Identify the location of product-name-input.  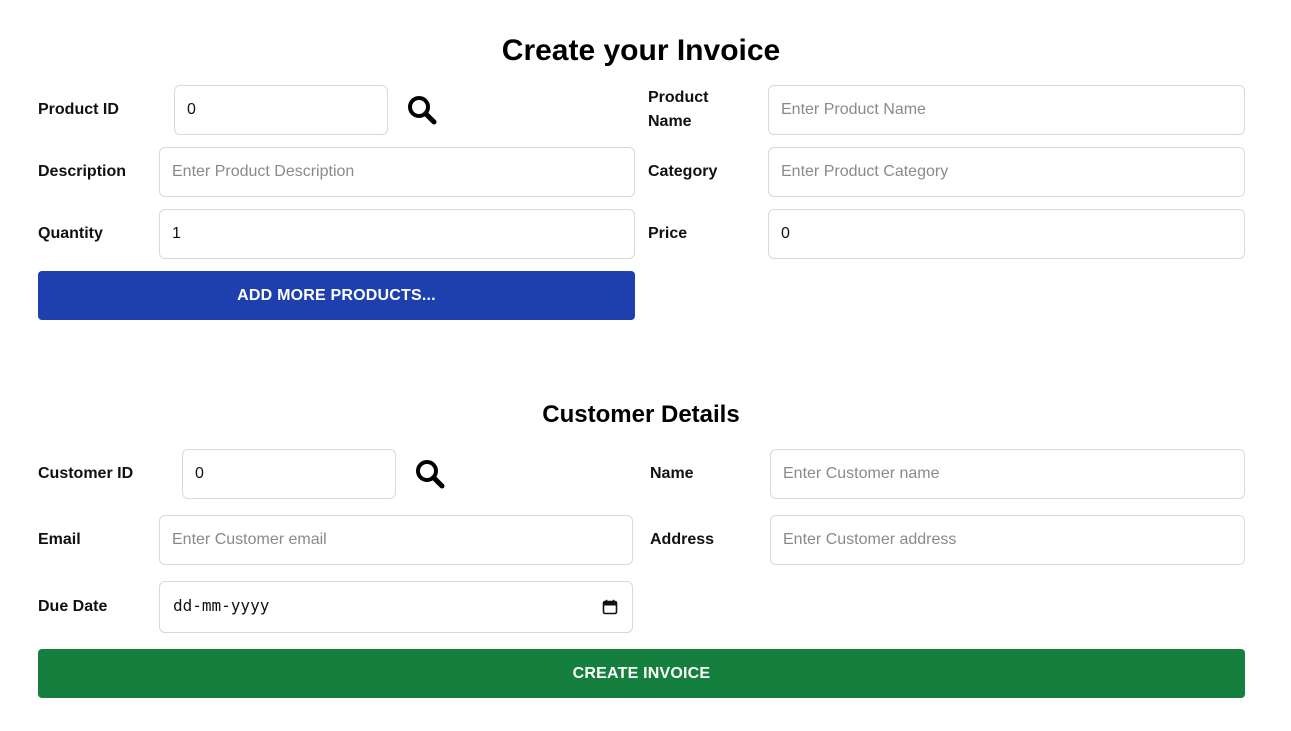
(1006, 110).